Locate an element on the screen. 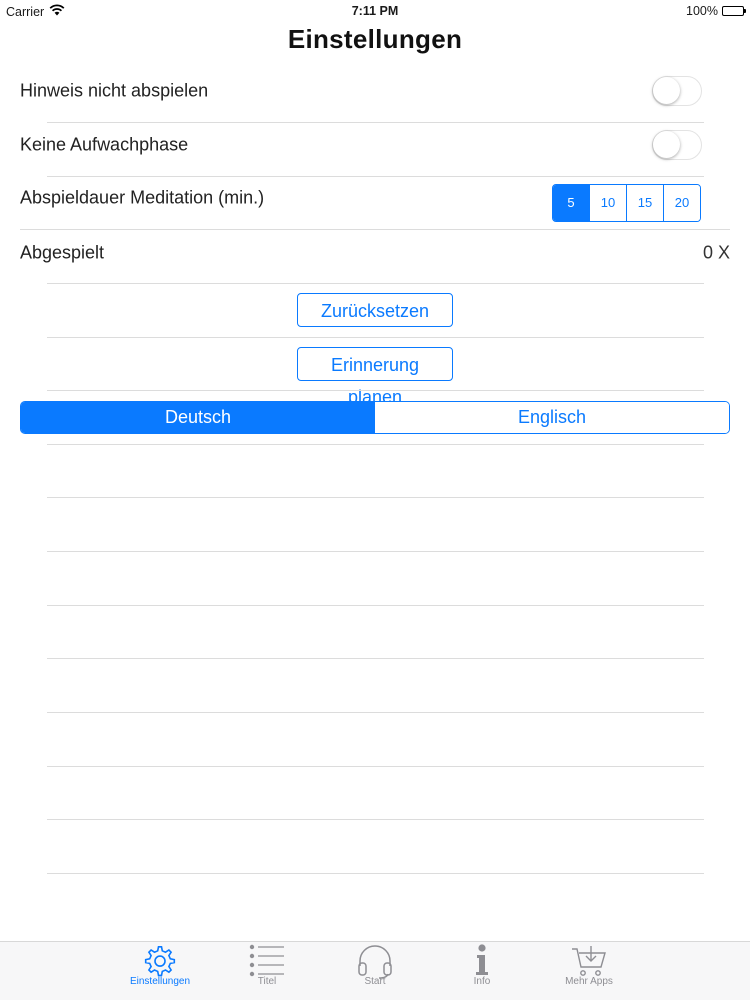 The height and width of the screenshot is (1000, 750). tab-info: Info is located at coordinates (482, 971).